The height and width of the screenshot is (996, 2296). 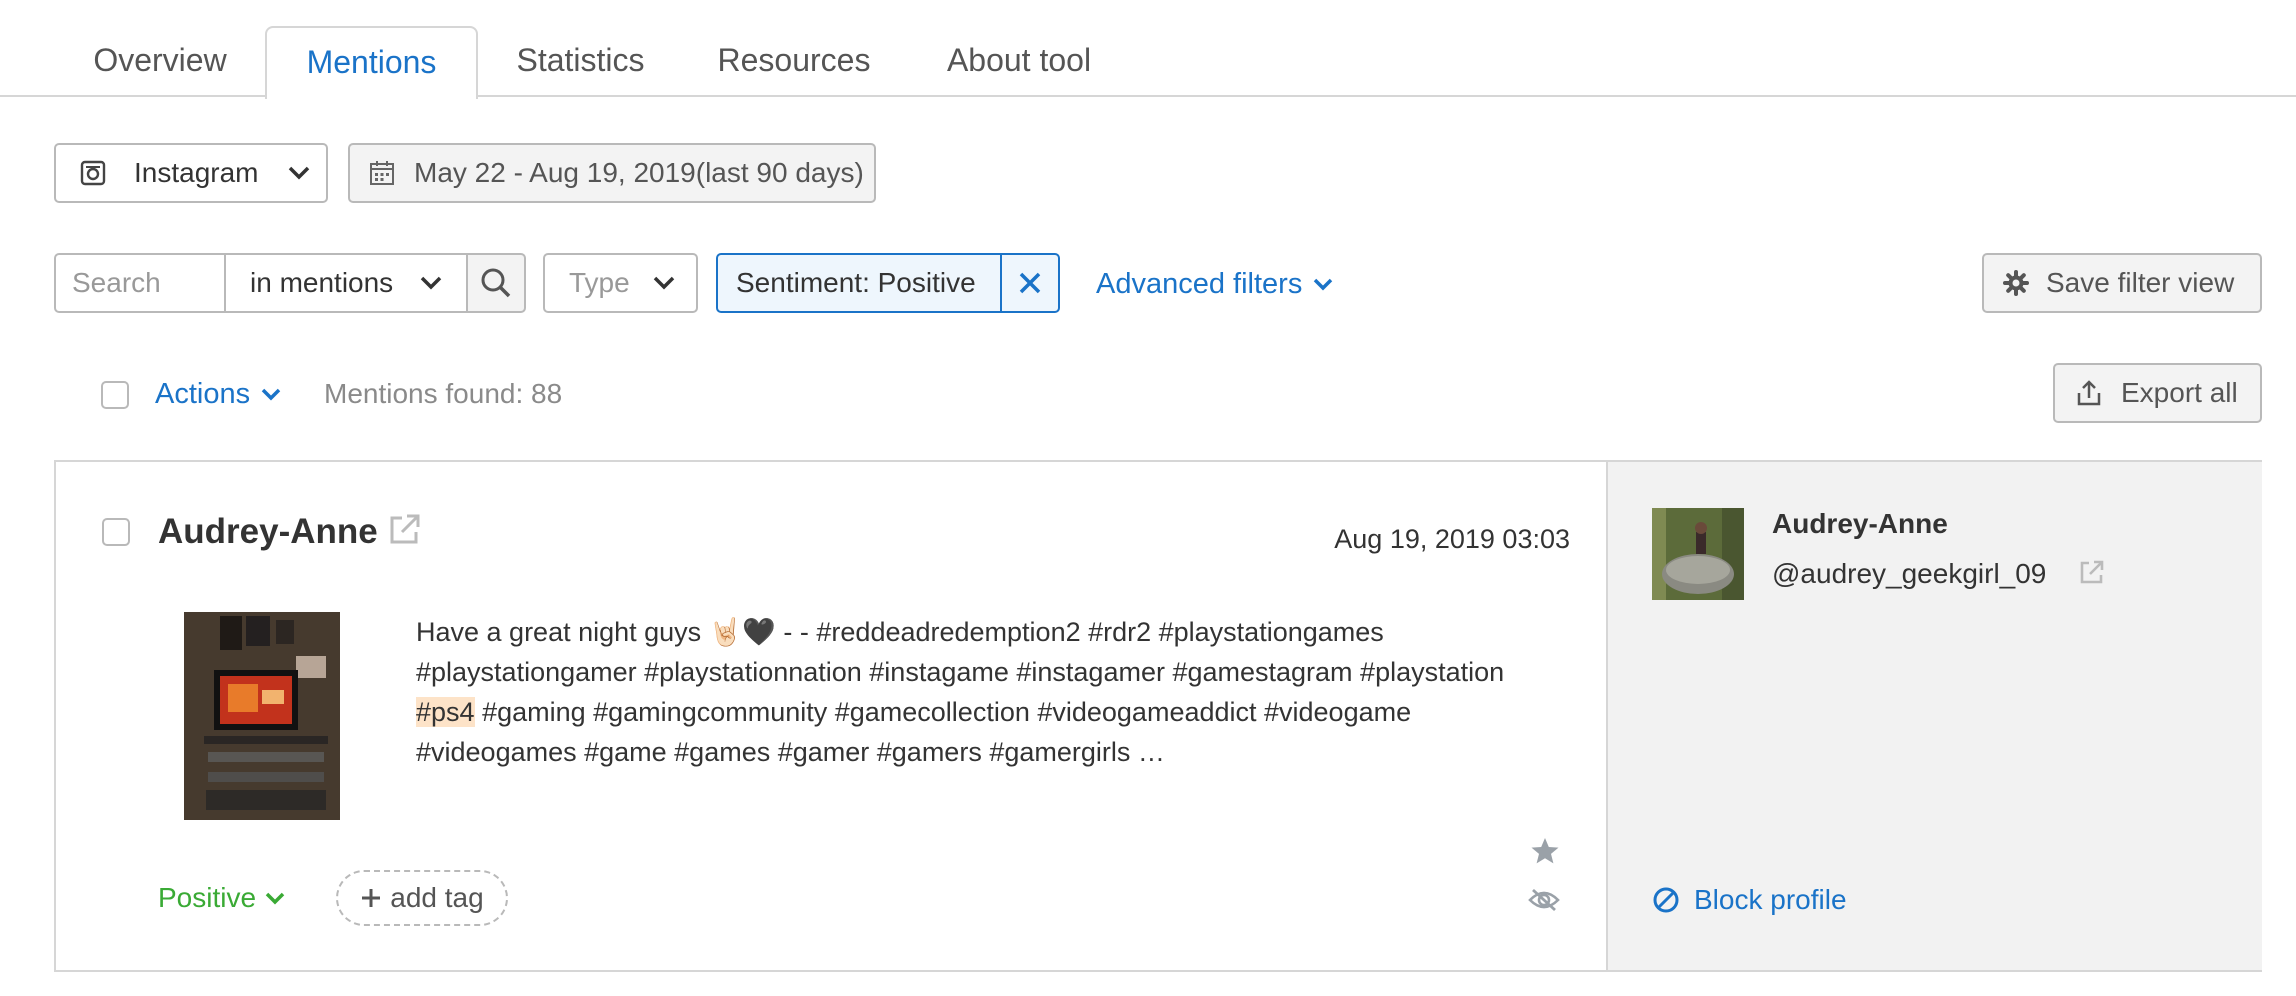 I want to click on advanced-filters-label: Advanced filters, so click(x=1199, y=283).